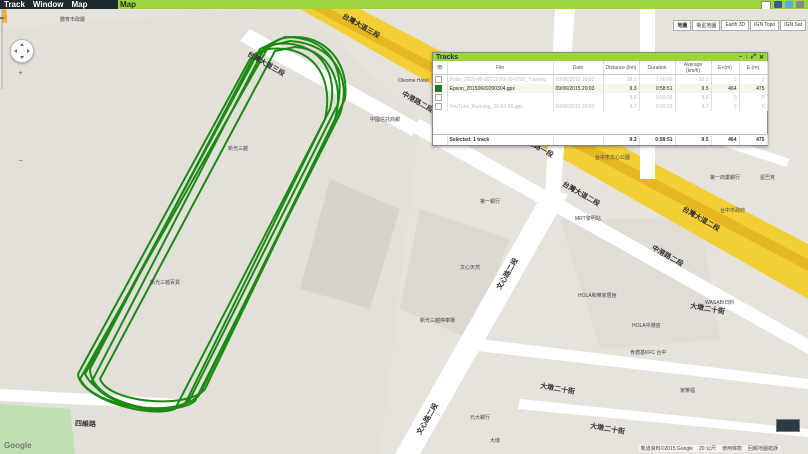  I want to click on column-header: Date, so click(578, 68).